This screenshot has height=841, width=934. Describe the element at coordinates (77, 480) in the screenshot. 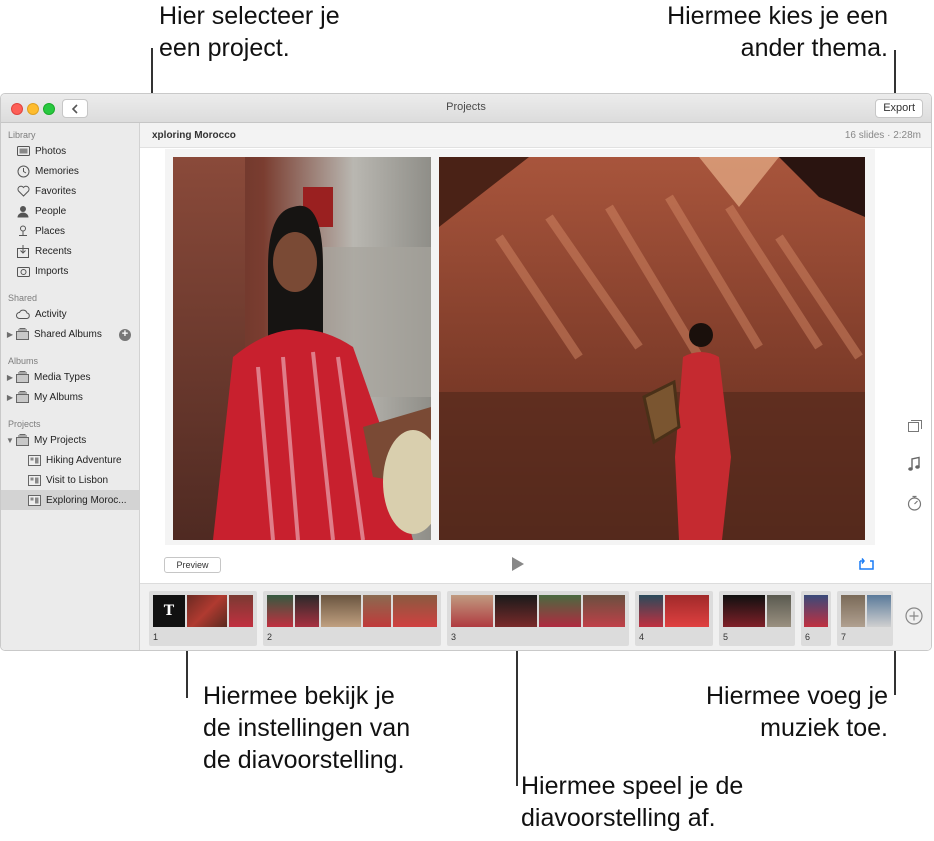

I see `sidebar-item-label: Visit to Lisbon` at that location.